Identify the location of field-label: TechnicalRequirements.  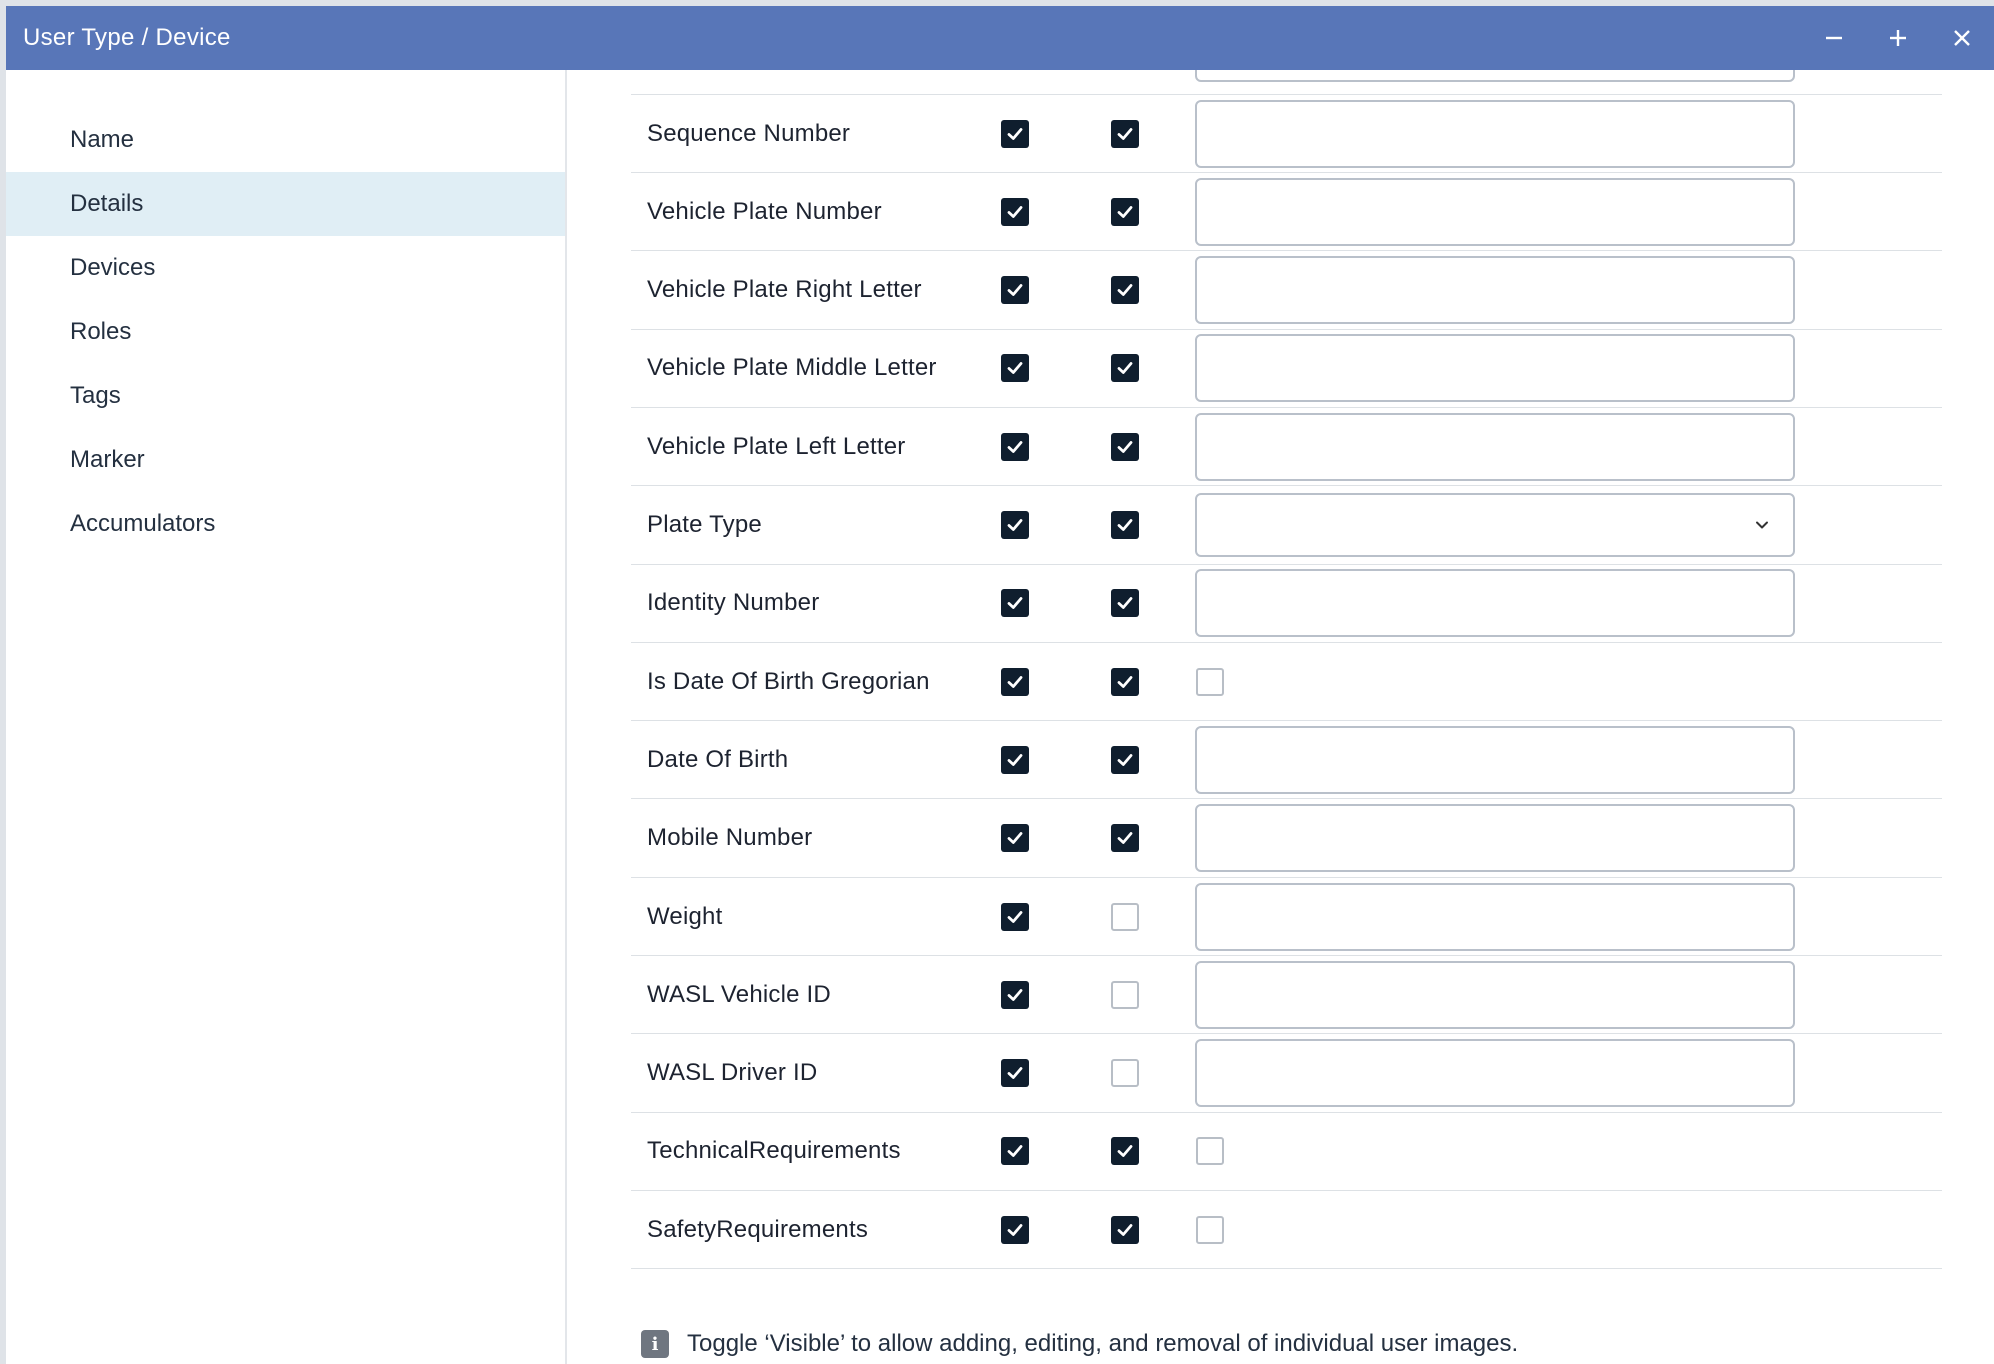
(774, 1151).